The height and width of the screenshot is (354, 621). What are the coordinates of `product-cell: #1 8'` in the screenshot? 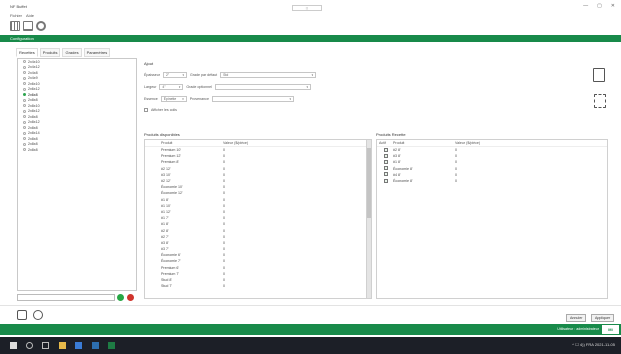 It's located at (165, 199).